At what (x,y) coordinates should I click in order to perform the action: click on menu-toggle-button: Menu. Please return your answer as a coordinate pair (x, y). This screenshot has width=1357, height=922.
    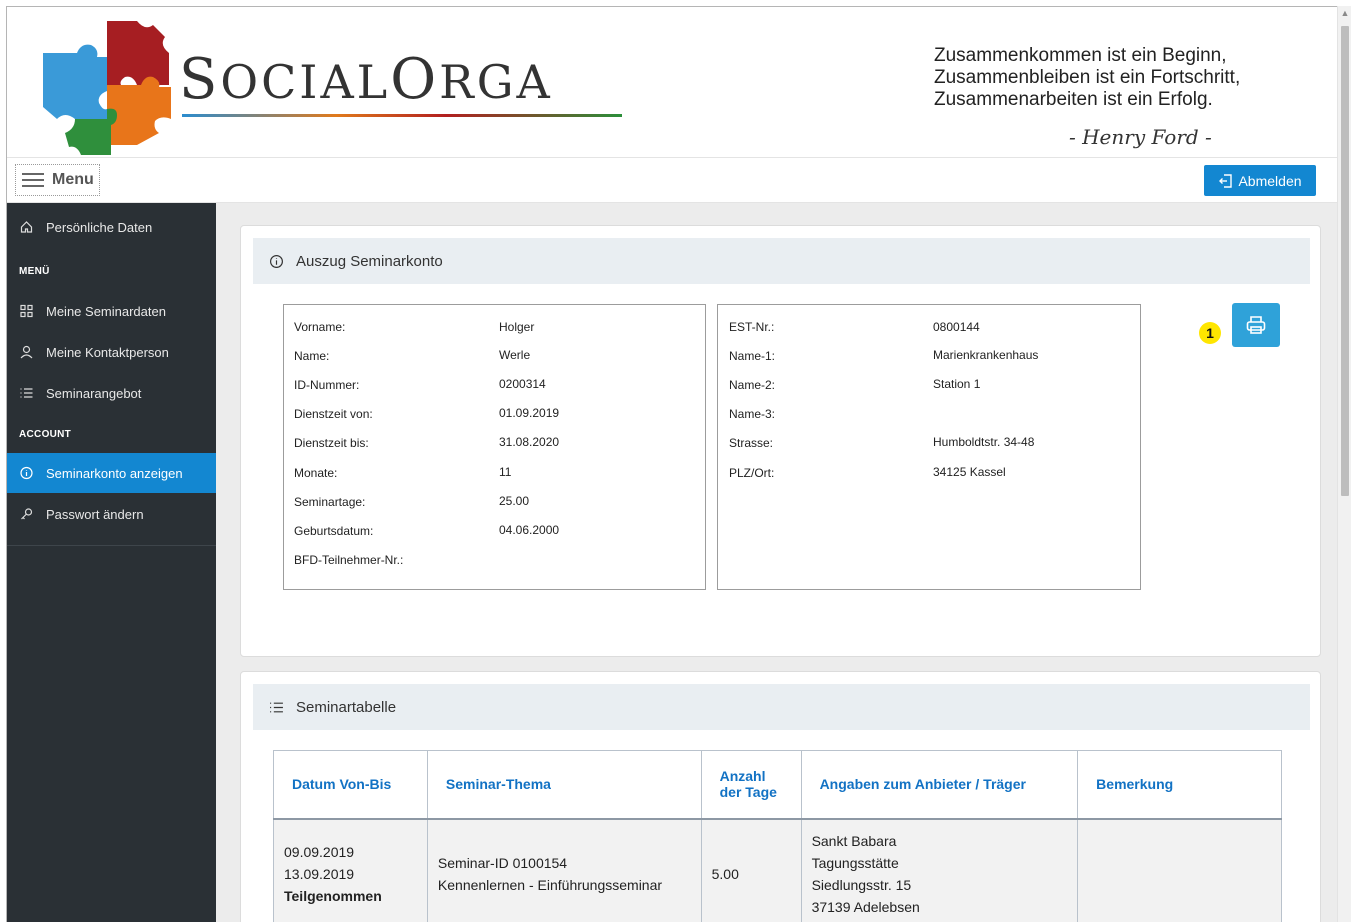
    Looking at the image, I should click on (57, 180).